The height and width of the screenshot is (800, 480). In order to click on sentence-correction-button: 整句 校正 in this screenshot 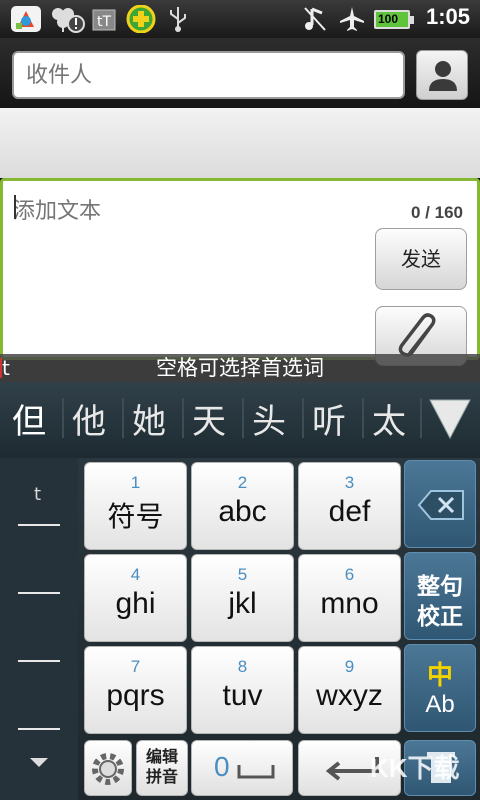, I will do `click(440, 596)`.